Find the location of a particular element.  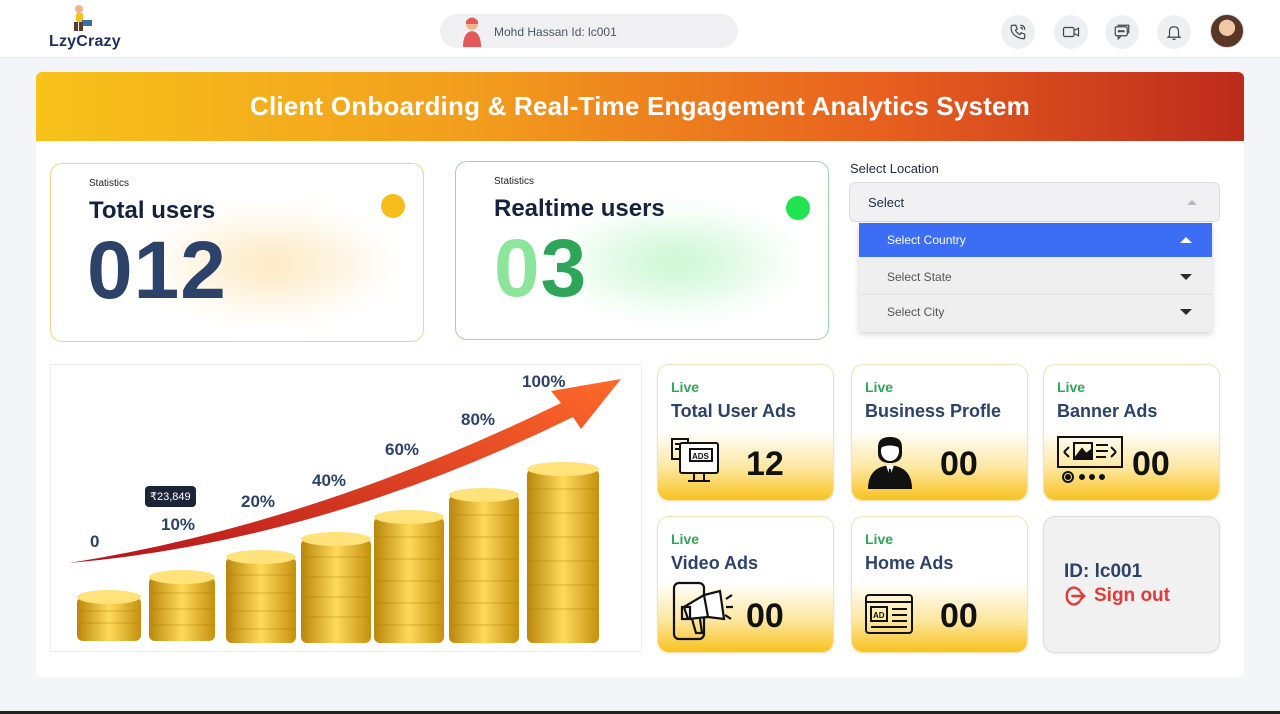

phone-button is located at coordinates (1018, 32).